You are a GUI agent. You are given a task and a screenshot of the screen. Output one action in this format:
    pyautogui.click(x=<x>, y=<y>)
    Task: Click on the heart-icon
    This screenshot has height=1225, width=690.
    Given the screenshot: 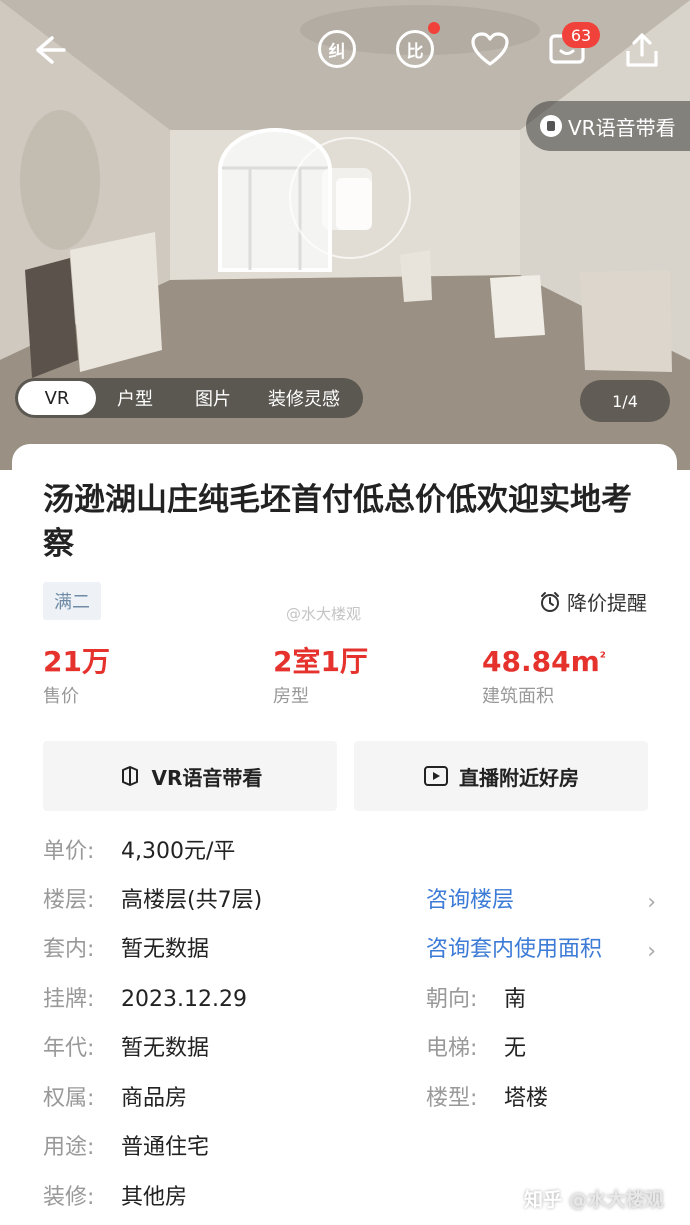 What is the action you would take?
    pyautogui.click(x=490, y=50)
    